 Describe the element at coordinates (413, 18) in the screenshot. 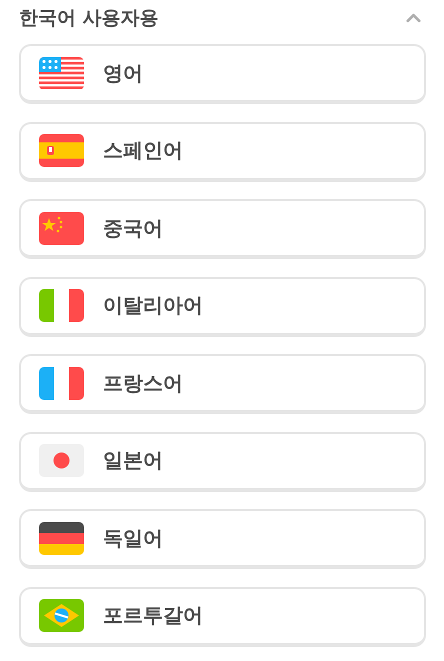

I see `chevron-up-icon` at that location.